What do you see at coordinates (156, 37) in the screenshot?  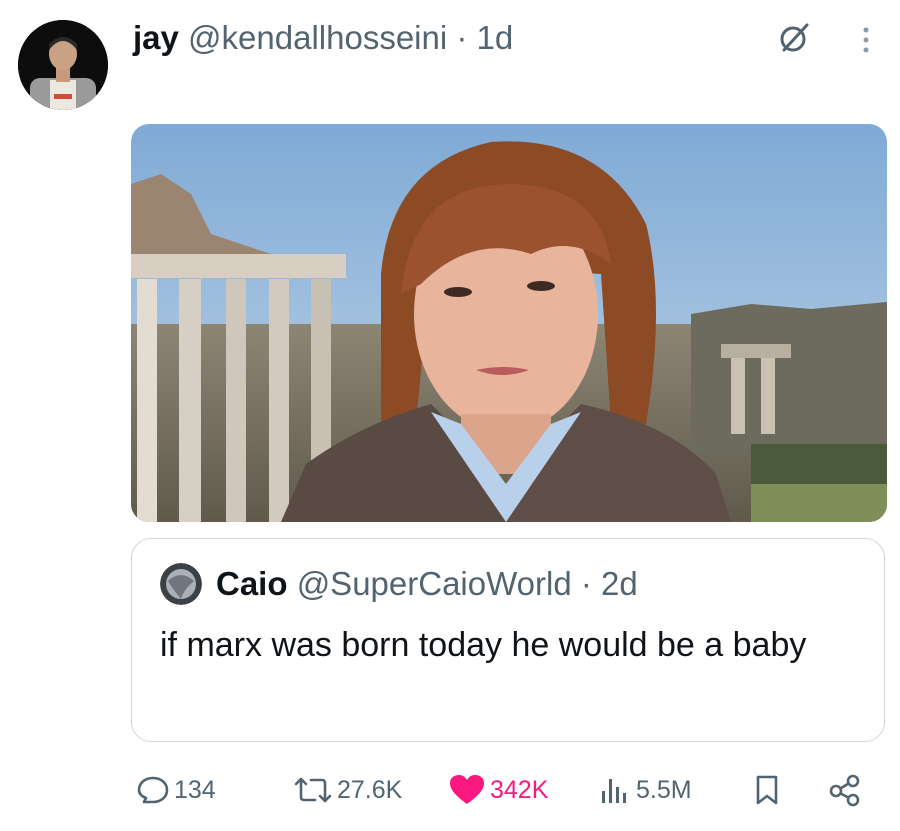 I see `author-name: jay` at bounding box center [156, 37].